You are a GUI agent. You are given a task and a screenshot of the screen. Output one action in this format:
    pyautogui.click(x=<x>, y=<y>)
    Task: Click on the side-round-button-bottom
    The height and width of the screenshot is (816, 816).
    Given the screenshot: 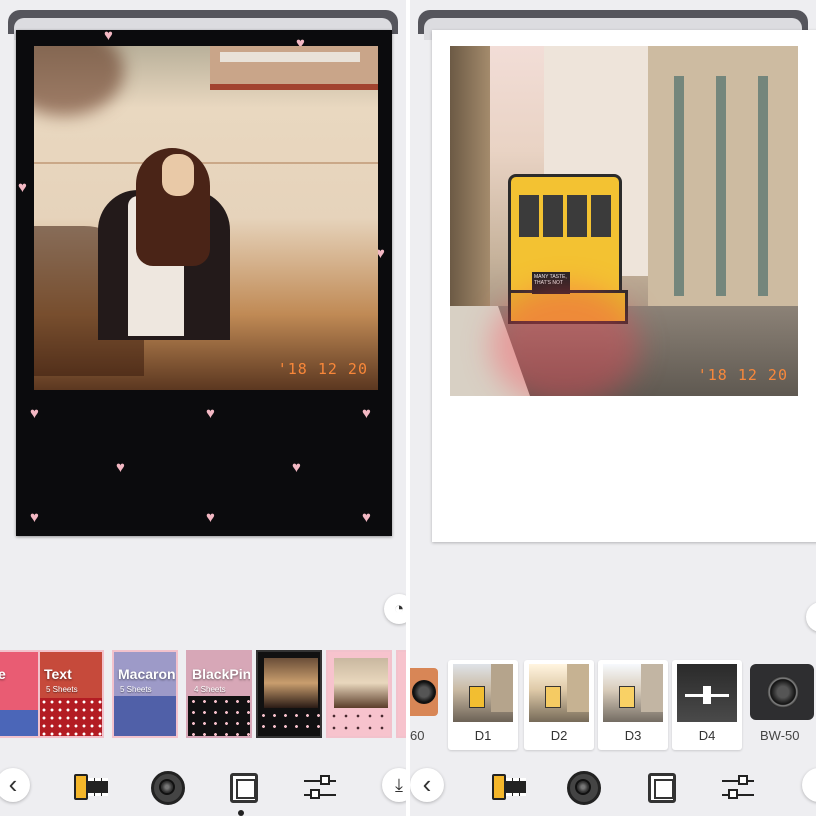 What is the action you would take?
    pyautogui.click(x=809, y=785)
    